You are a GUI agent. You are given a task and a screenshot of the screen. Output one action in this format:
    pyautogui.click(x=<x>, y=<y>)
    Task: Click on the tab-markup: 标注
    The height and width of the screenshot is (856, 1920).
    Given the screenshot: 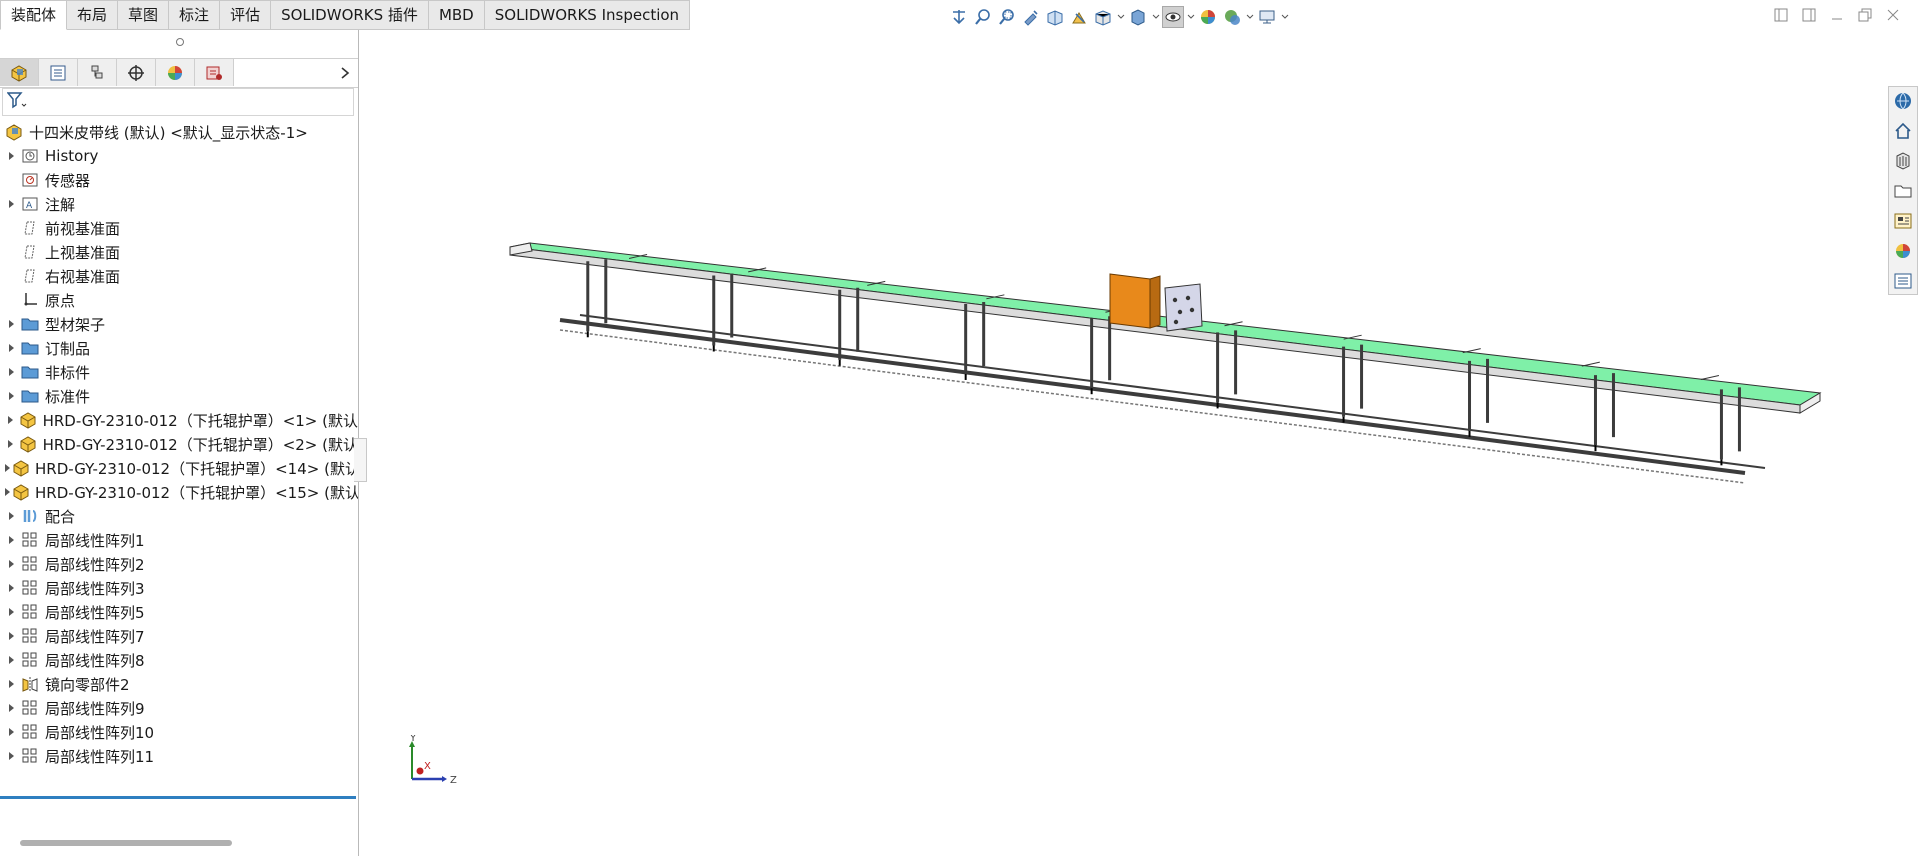 What is the action you would take?
    pyautogui.click(x=195, y=15)
    